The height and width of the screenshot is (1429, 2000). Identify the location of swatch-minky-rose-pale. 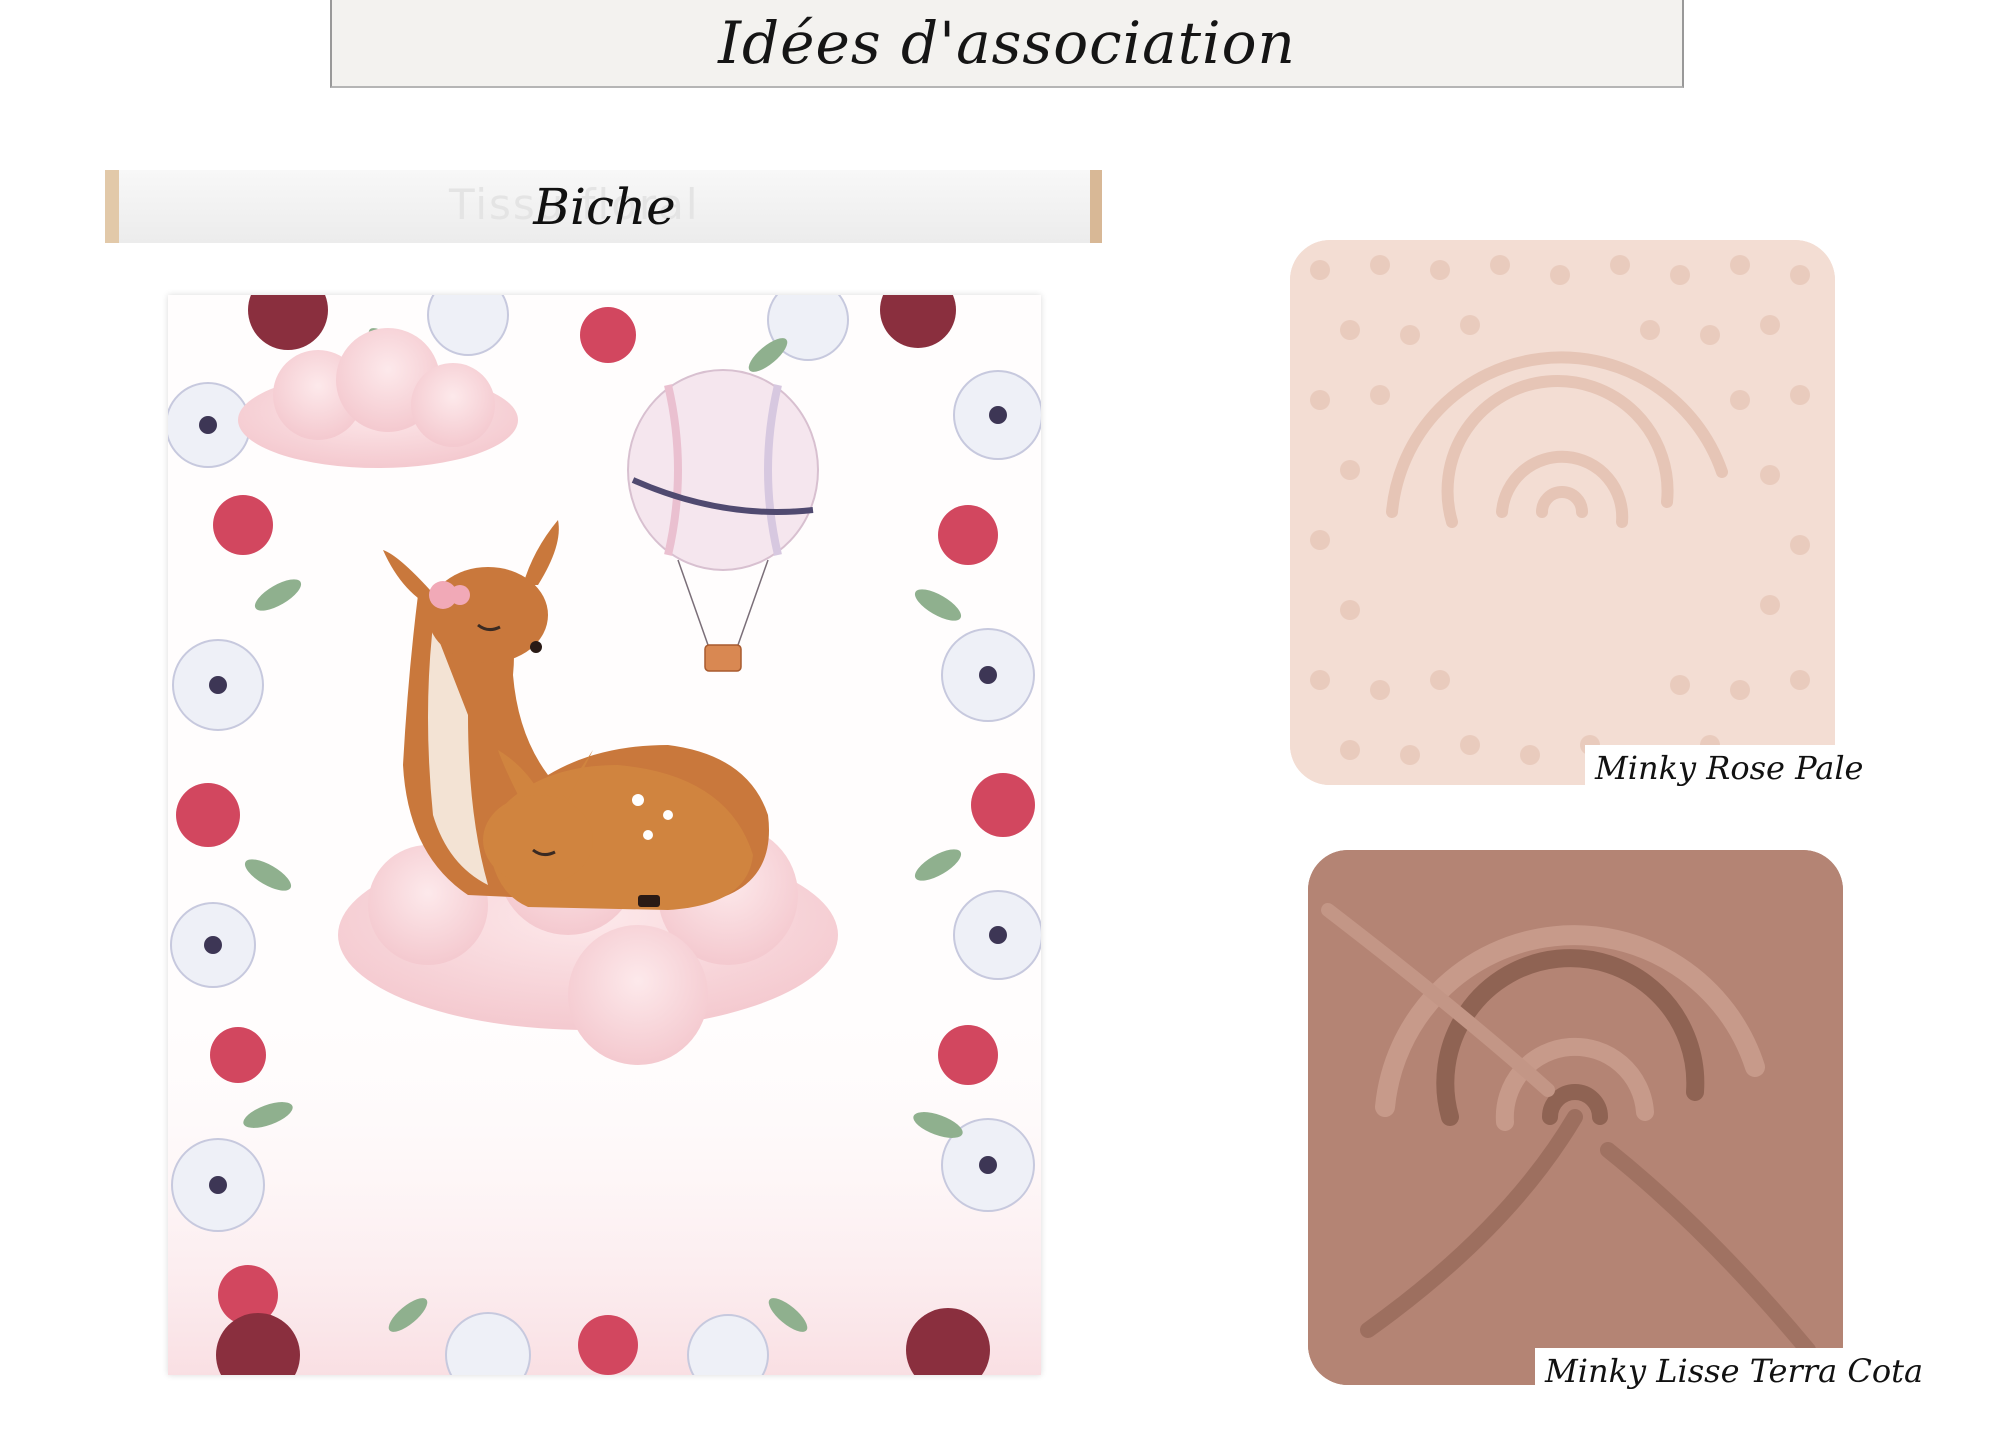
(1562, 512).